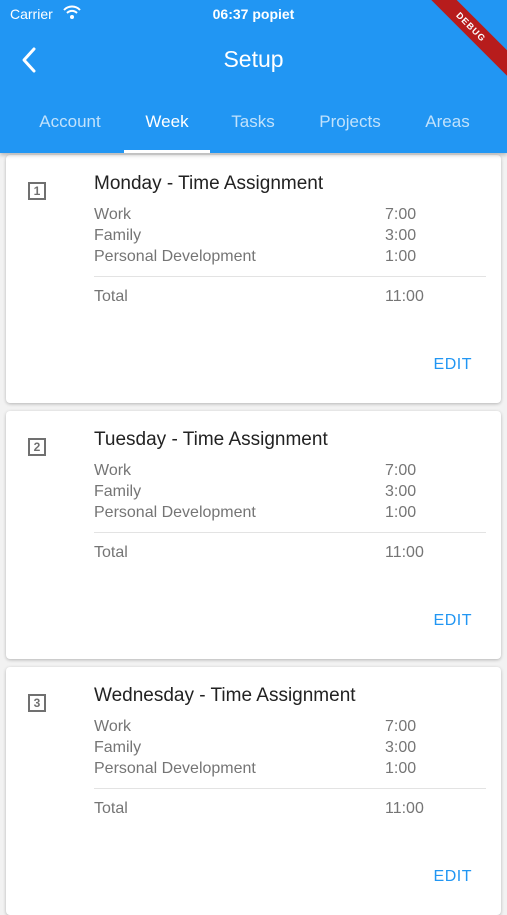 This screenshot has width=507, height=915. What do you see at coordinates (37, 447) in the screenshot?
I see `looks-two-icon: 2` at bounding box center [37, 447].